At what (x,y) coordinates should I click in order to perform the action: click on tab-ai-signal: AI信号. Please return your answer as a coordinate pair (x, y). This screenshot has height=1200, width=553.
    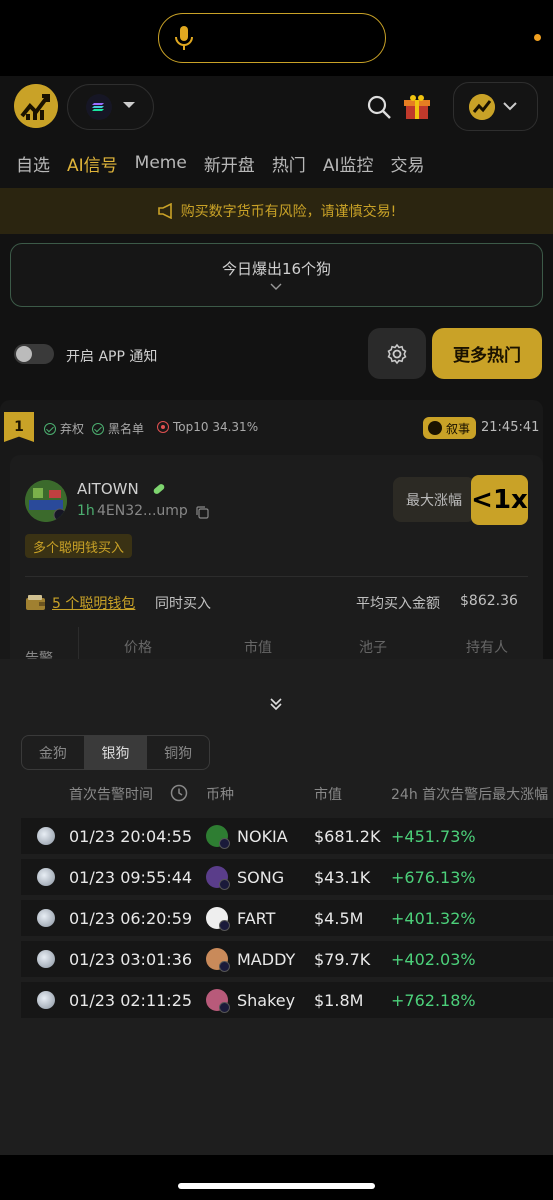
    Looking at the image, I should click on (92, 163).